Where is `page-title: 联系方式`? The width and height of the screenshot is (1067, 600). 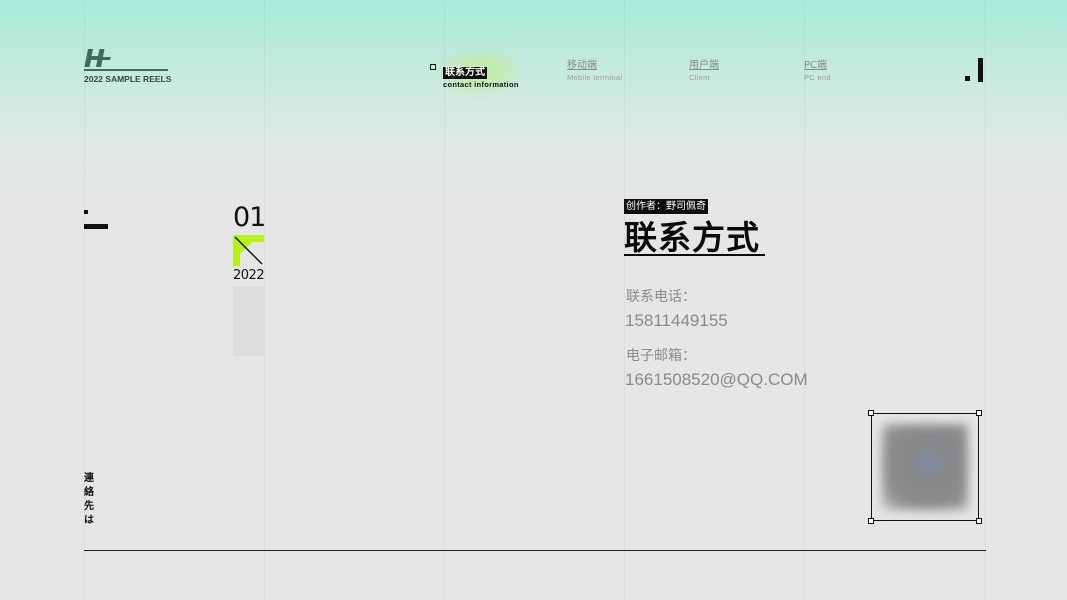
page-title: 联系方式 is located at coordinates (692, 237).